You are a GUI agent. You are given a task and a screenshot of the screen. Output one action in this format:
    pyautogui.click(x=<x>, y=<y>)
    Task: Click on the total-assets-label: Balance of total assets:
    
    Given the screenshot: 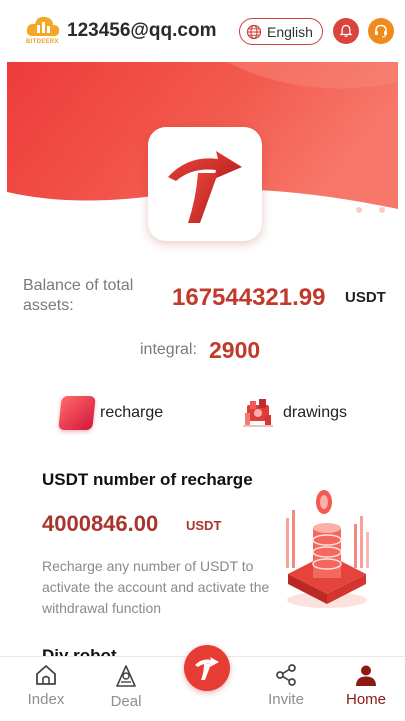 What is the action you would take?
    pyautogui.click(x=78, y=295)
    